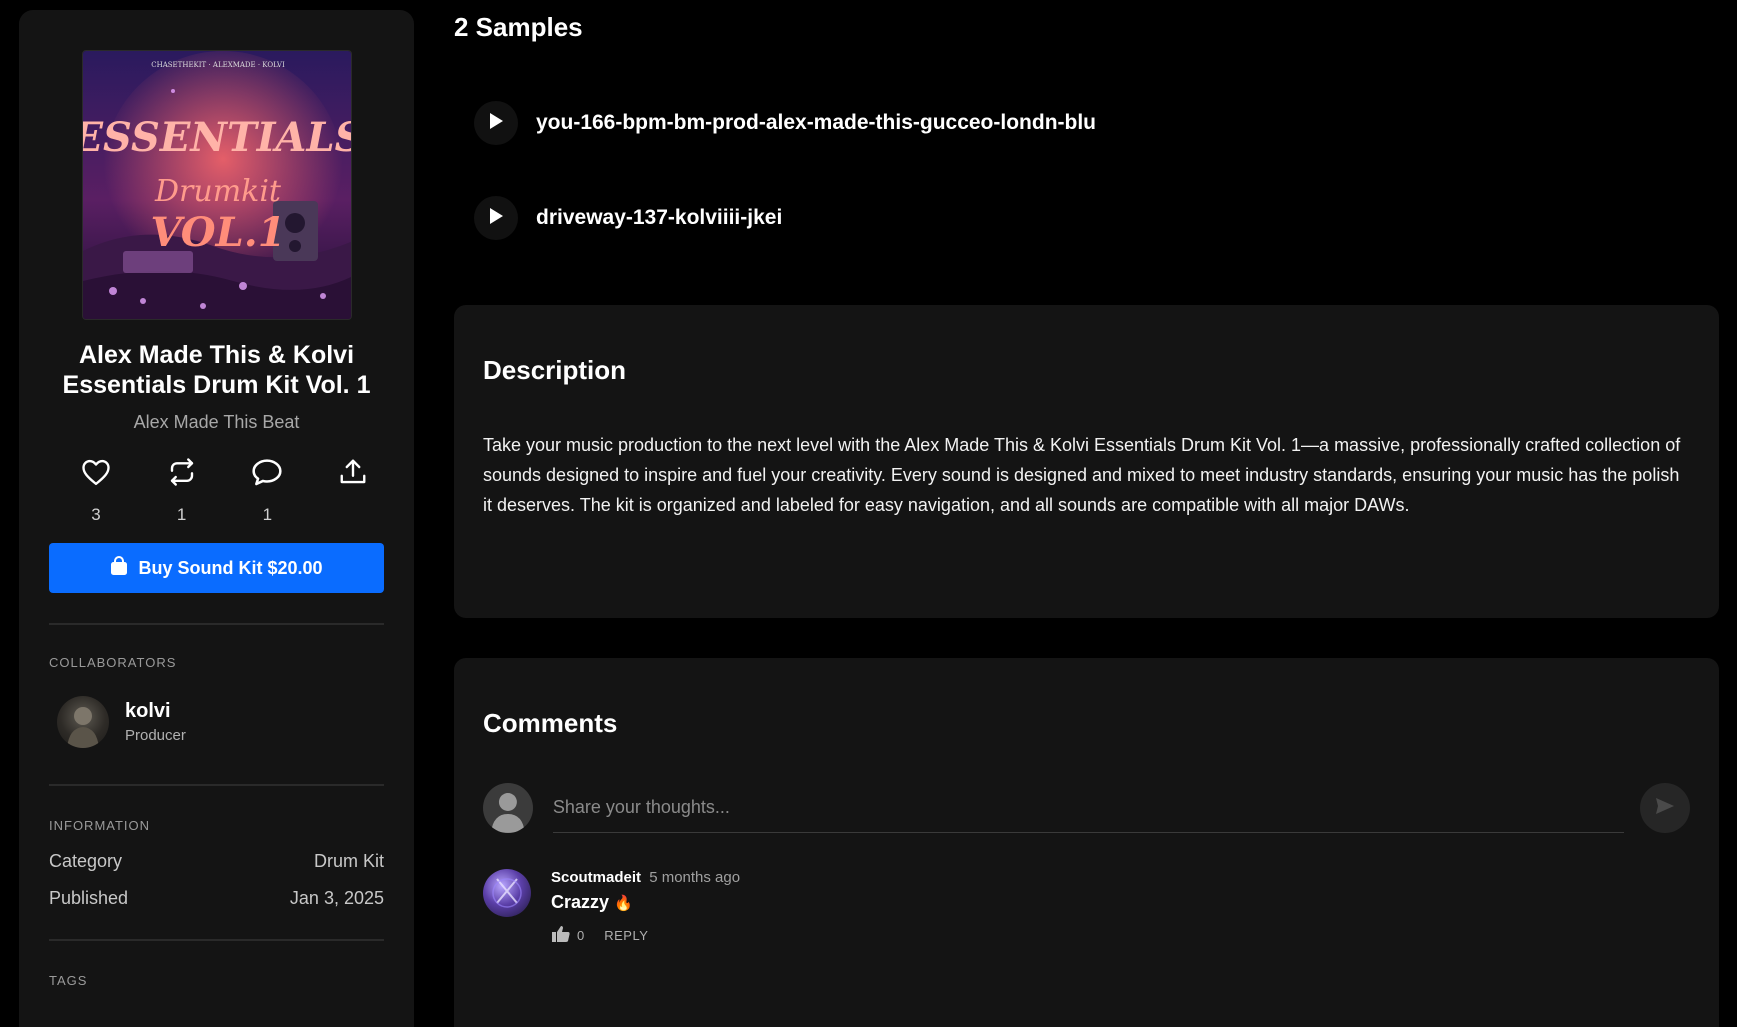 The image size is (1737, 1027). Describe the element at coordinates (218, 191) in the screenshot. I see `svg-text: Drumkit` at that location.